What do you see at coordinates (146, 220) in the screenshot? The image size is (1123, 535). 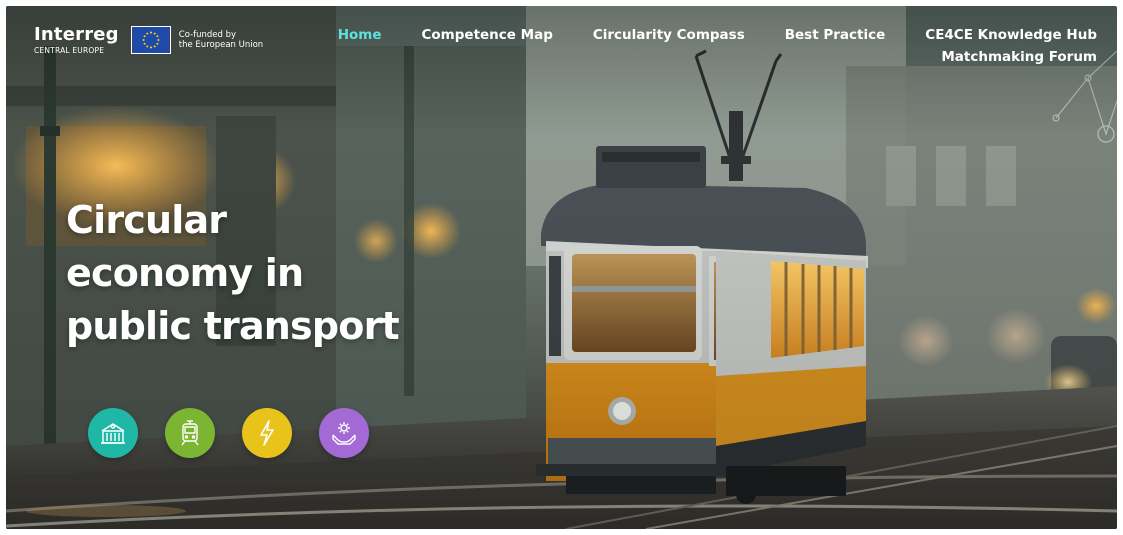 I see `hero-title-line-1: Circular` at bounding box center [146, 220].